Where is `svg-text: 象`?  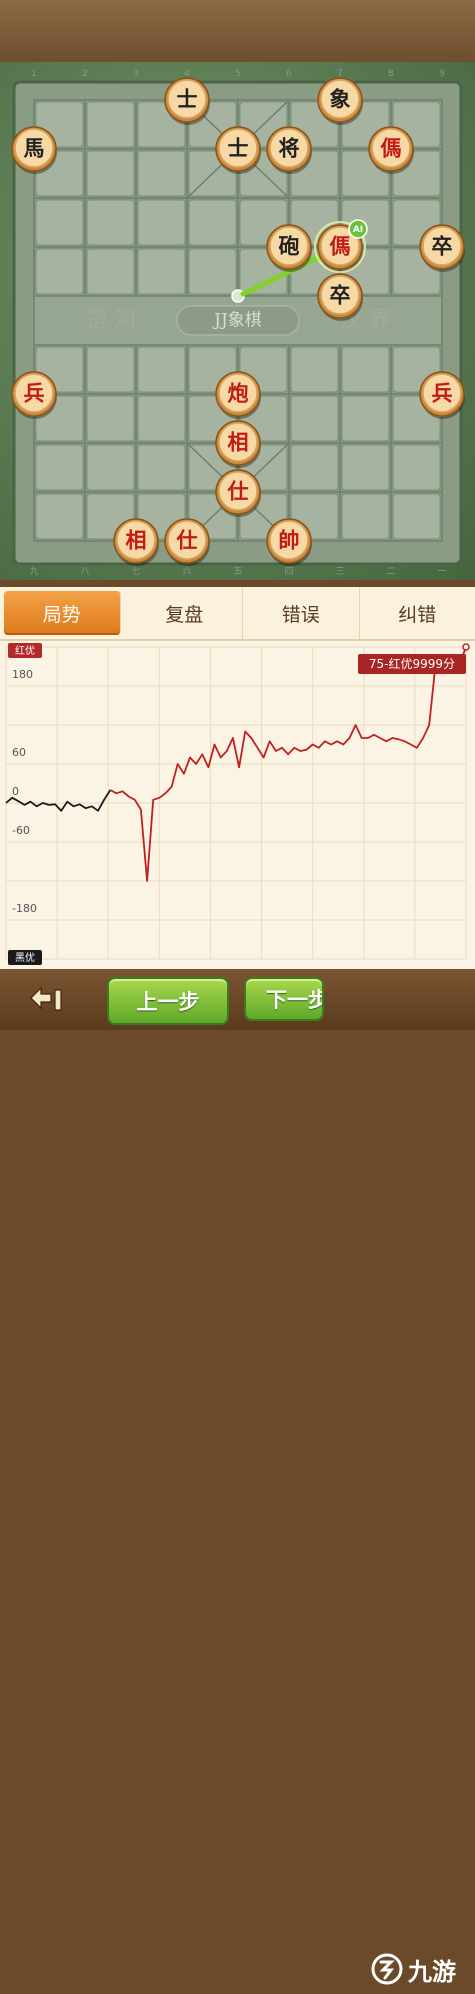
svg-text: 象 is located at coordinates (340, 99).